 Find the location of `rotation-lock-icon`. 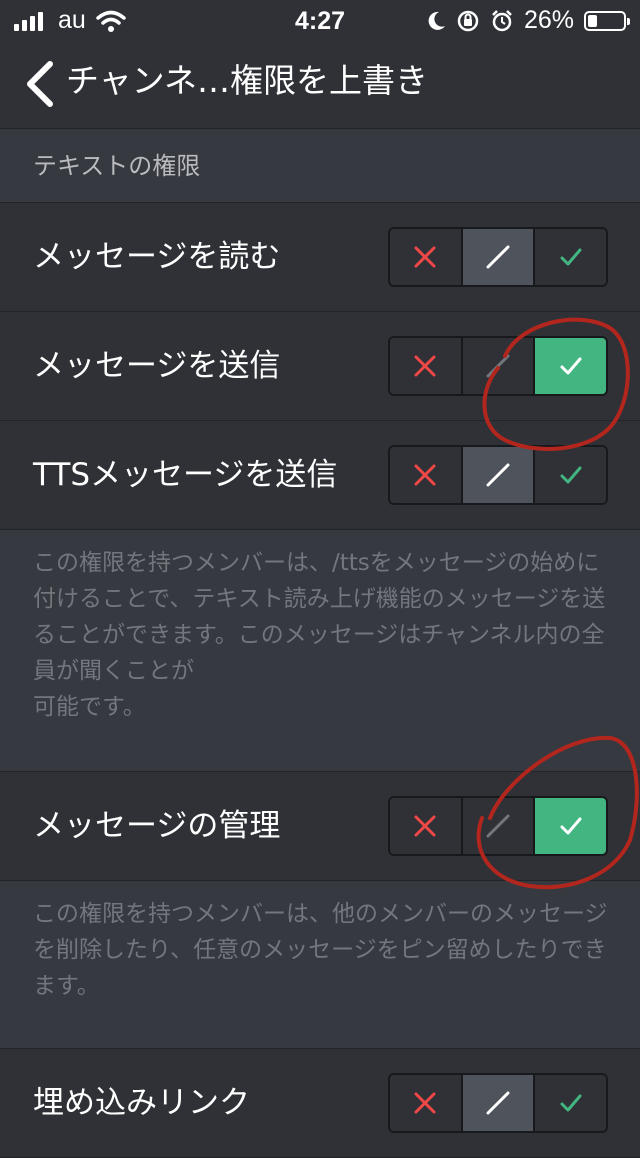

rotation-lock-icon is located at coordinates (468, 20).